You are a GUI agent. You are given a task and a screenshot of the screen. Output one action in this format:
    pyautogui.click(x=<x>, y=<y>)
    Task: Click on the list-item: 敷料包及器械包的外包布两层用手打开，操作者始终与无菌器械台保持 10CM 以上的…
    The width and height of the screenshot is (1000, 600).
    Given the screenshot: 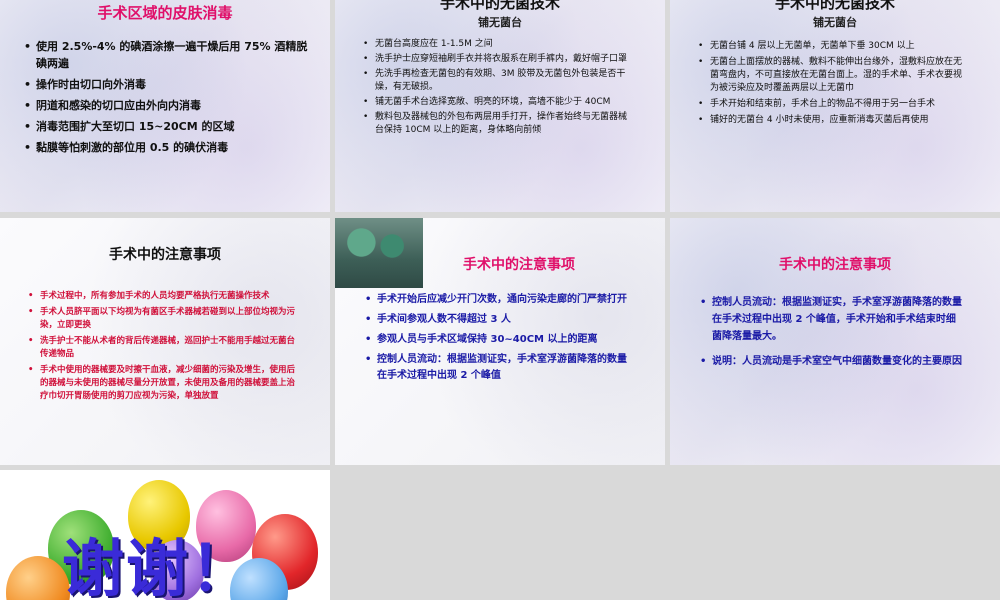 What is the action you would take?
    pyautogui.click(x=499, y=124)
    